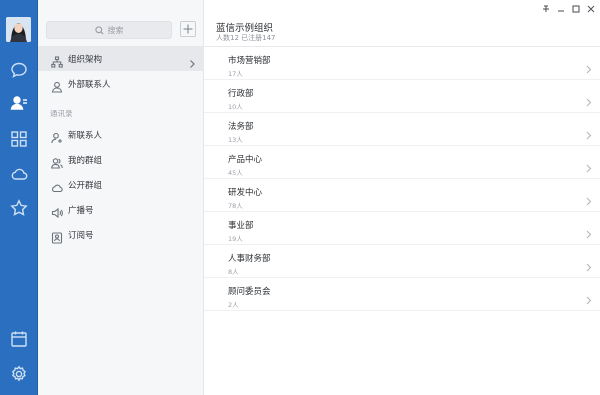 Image resolution: width=600 pixels, height=395 pixels. Describe the element at coordinates (19, 374) in the screenshot. I see `settings-gear-icon` at that location.